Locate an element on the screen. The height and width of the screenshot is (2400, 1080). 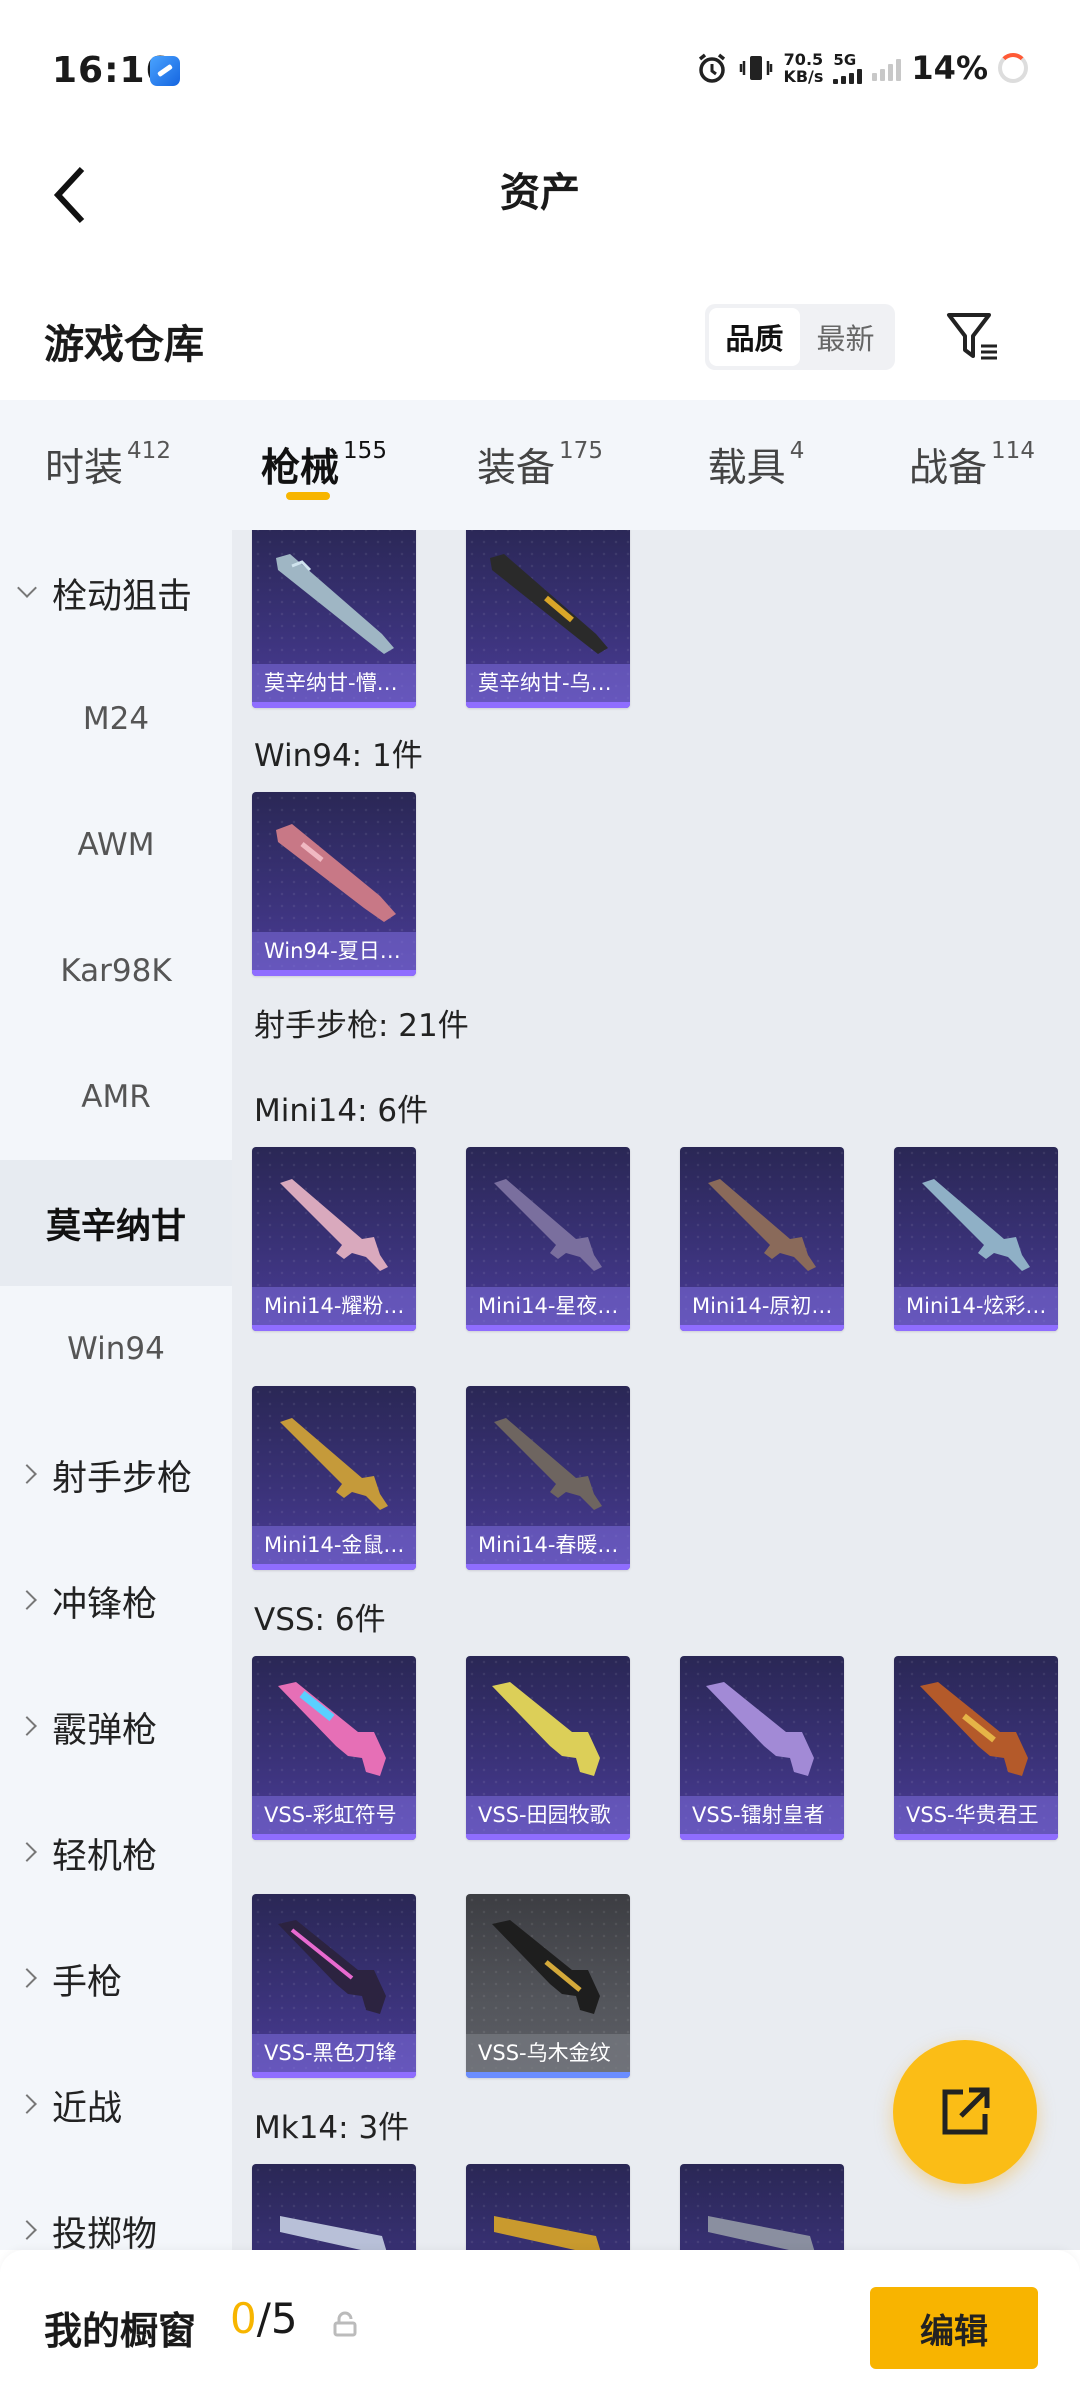
app-notification-icon is located at coordinates (165, 71).